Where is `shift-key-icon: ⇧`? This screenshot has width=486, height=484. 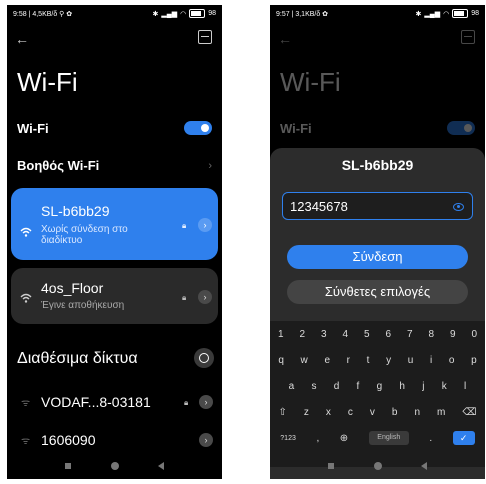
shift-key-icon: ⇧ is located at coordinates (283, 412).